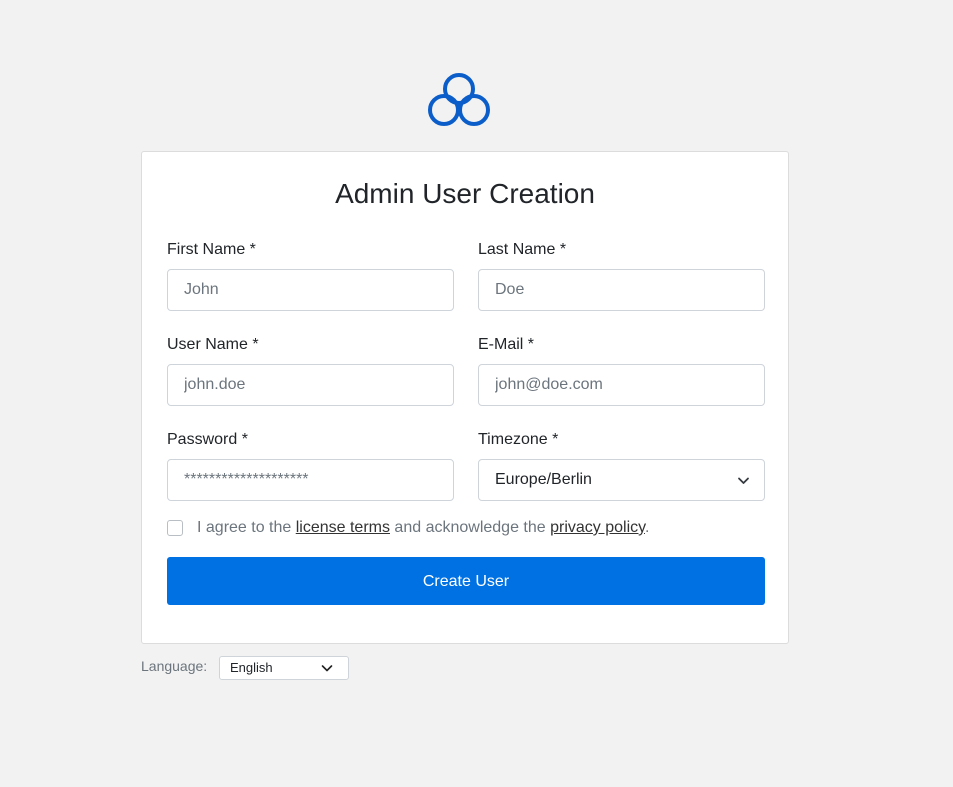 This screenshot has height=787, width=953. I want to click on timezone-selected-value: Europe/Berlin, so click(543, 479).